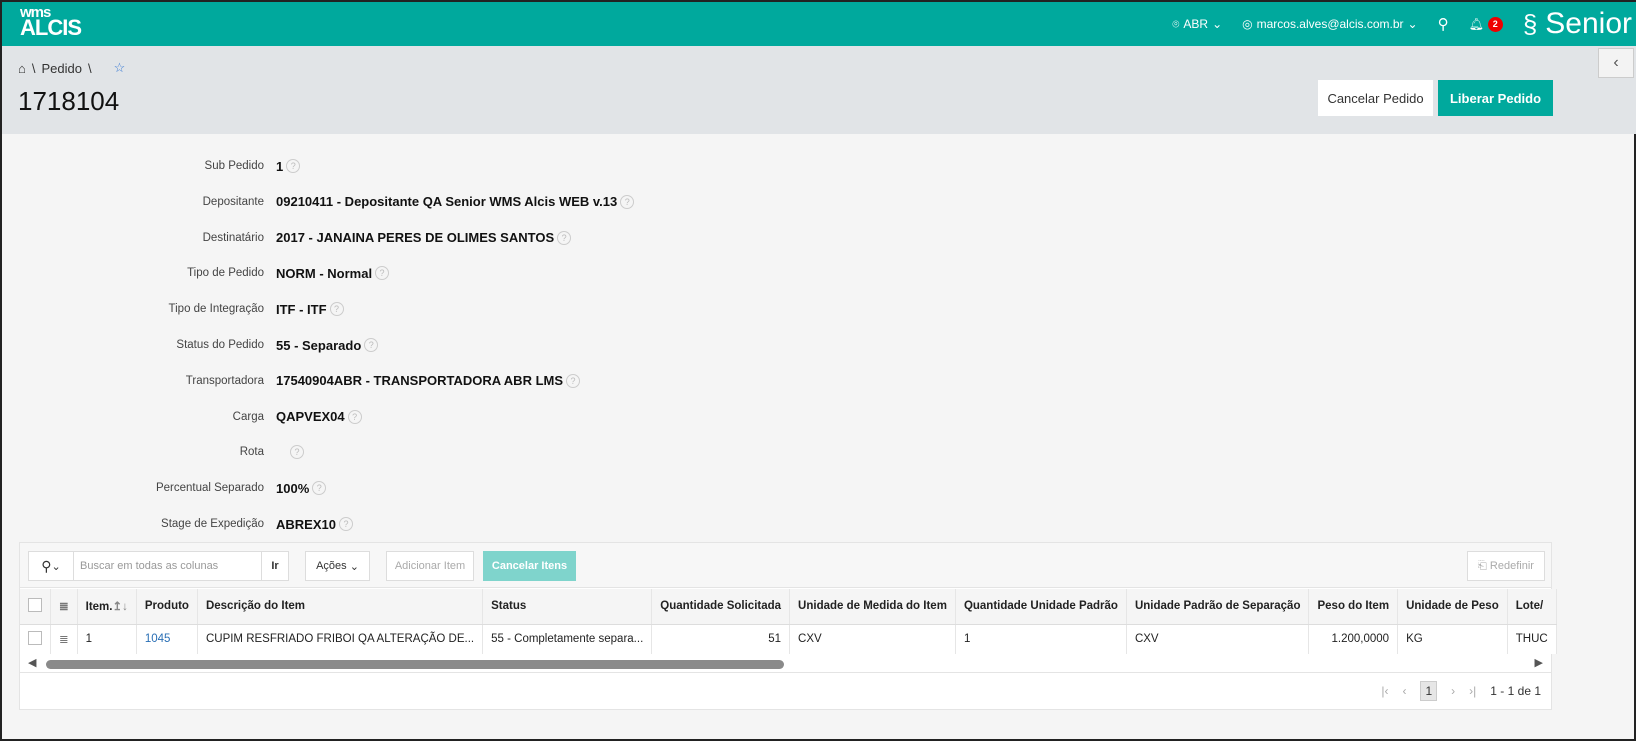  Describe the element at coordinates (337, 566) in the screenshot. I see `actions-menu: Ações ⌄` at that location.